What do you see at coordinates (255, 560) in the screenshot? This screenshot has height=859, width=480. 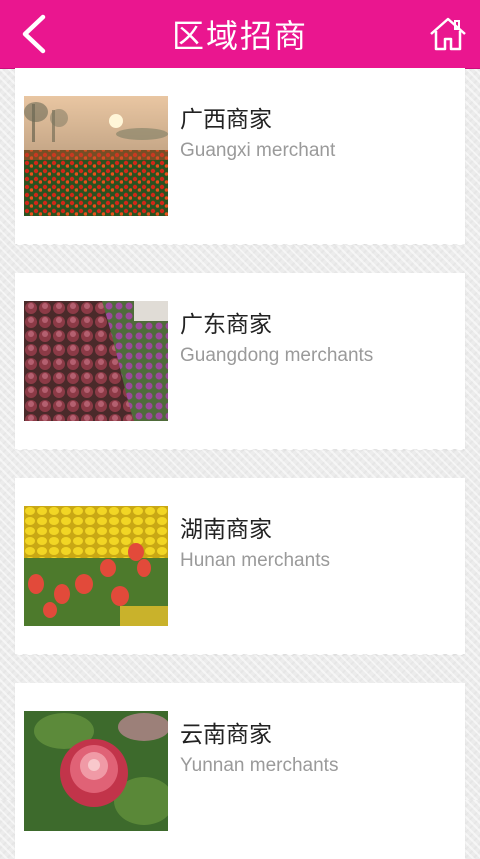 I see `merchant-subtitle: Hunan merchants` at bounding box center [255, 560].